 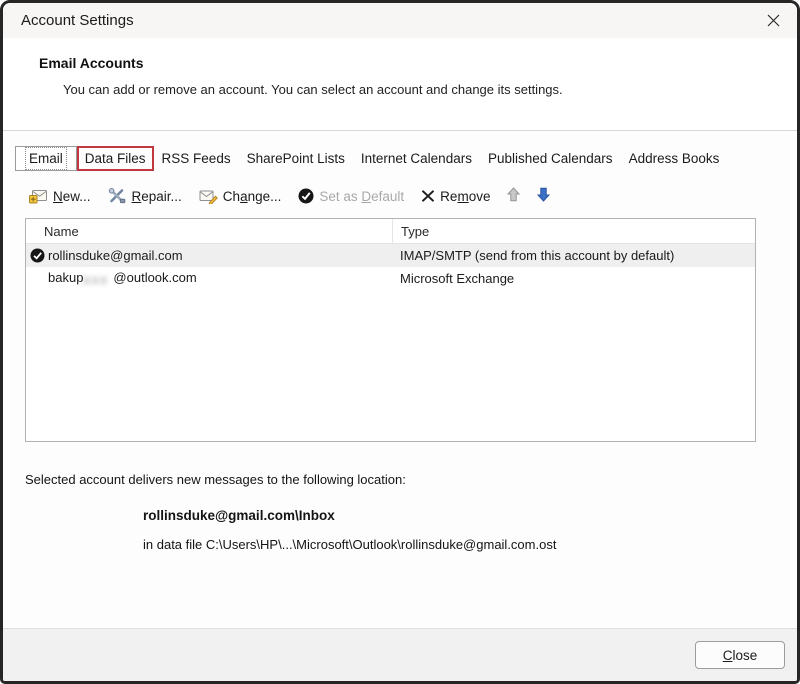 What do you see at coordinates (400, 20) in the screenshot?
I see `title-bar: Account Settings` at bounding box center [400, 20].